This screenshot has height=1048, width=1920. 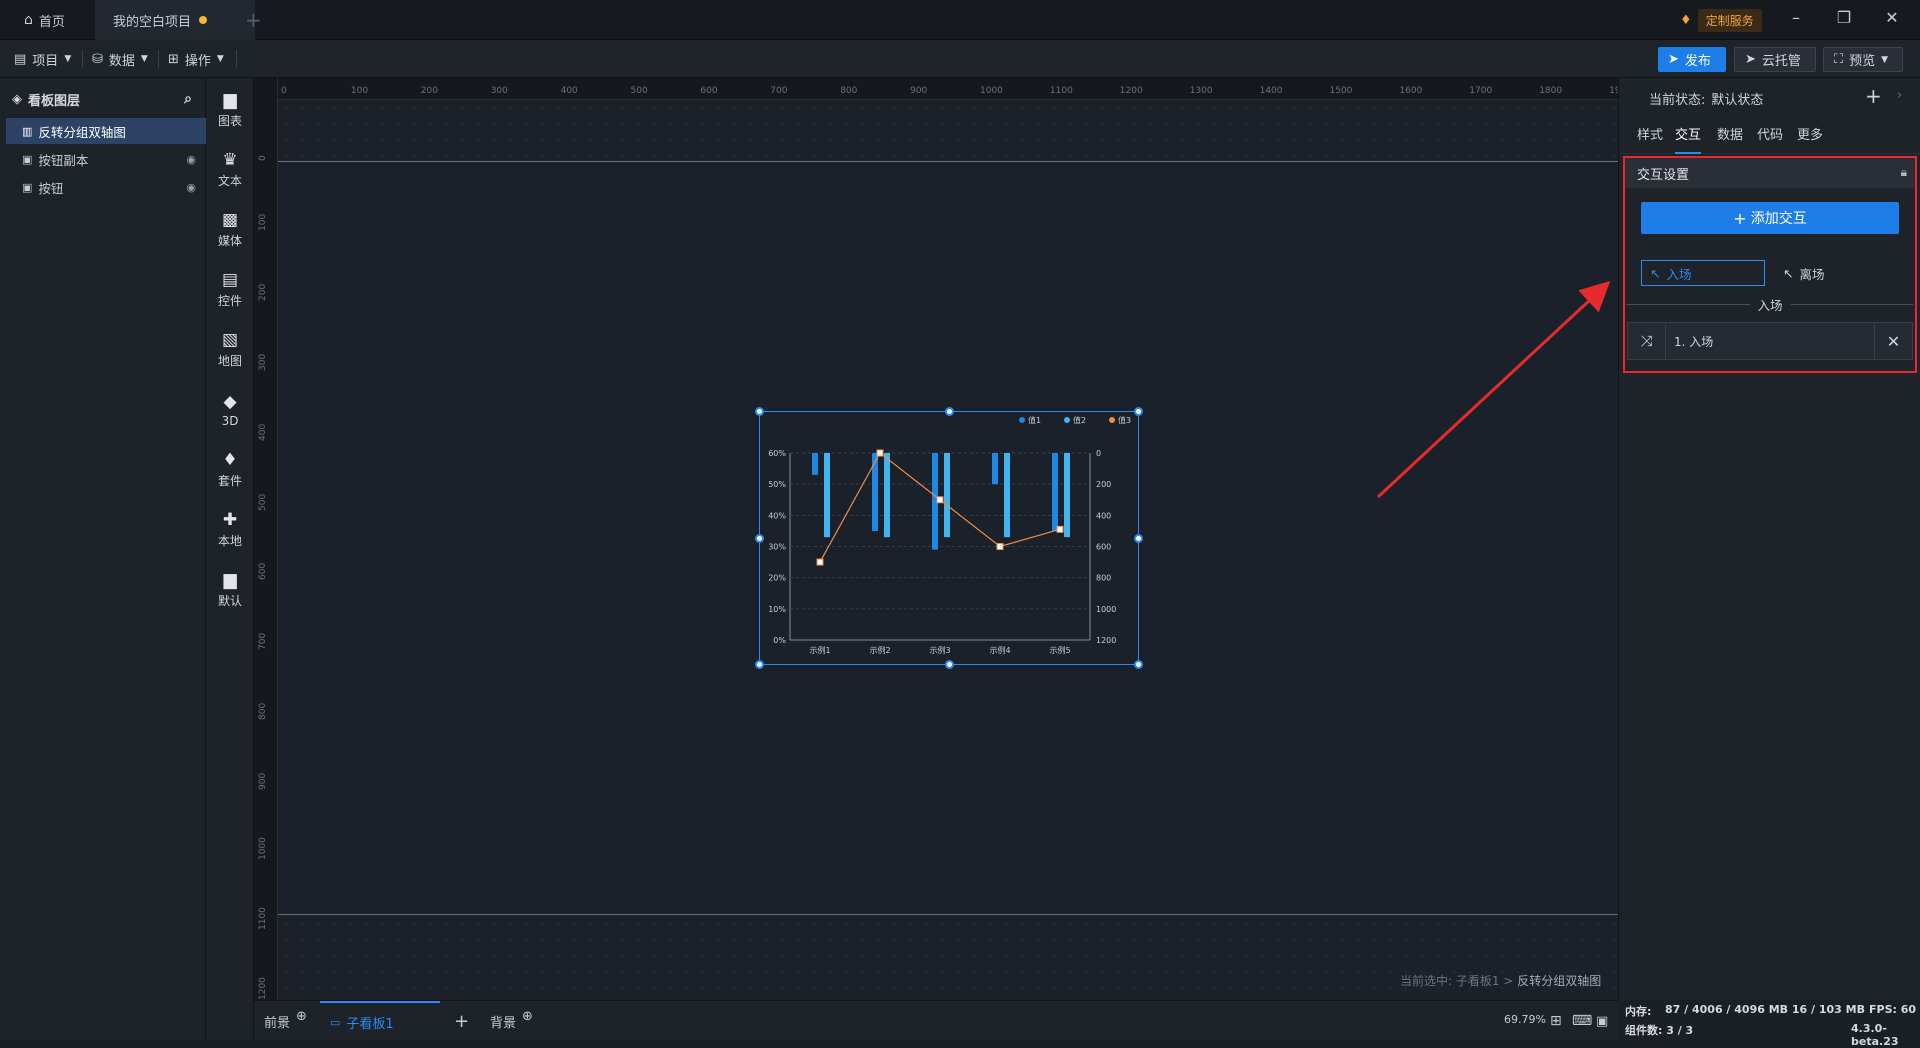 What do you see at coordinates (1770, 341) in the screenshot?
I see `interaction-item: ⤨ 1. 入场 ✕` at bounding box center [1770, 341].